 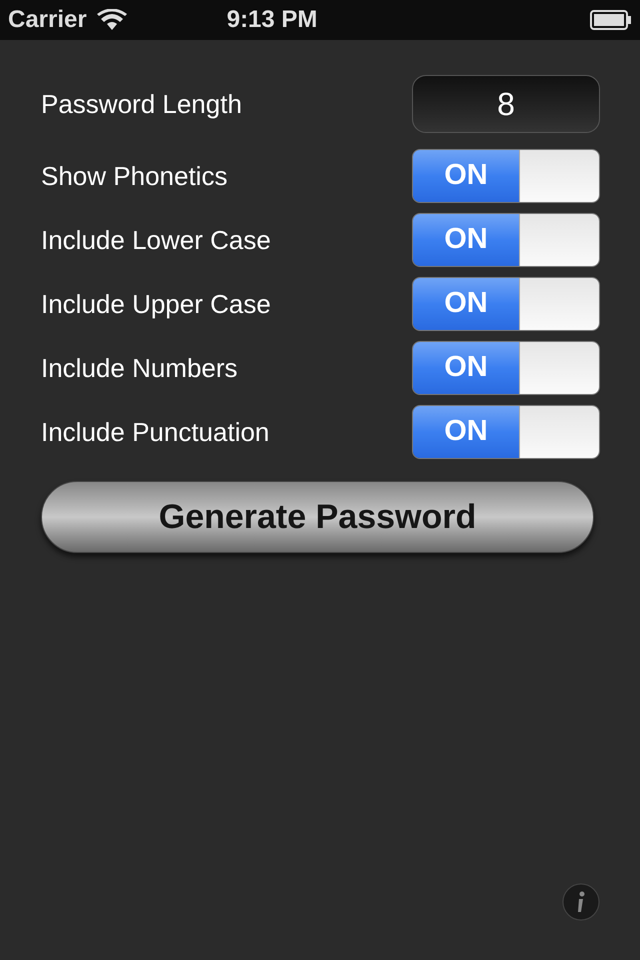 I want to click on length-field: 8, so click(x=506, y=104).